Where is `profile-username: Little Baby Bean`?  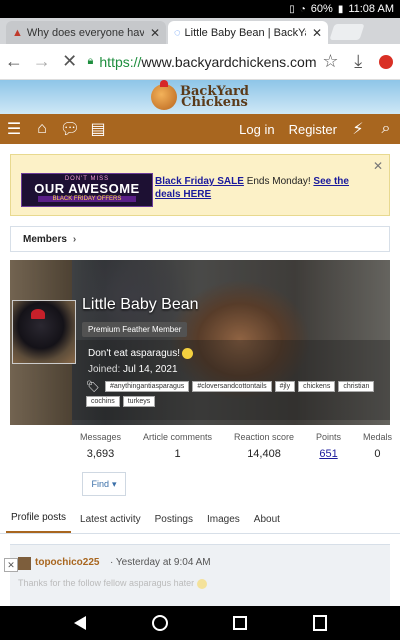
profile-username: Little Baby Bean is located at coordinates (140, 304).